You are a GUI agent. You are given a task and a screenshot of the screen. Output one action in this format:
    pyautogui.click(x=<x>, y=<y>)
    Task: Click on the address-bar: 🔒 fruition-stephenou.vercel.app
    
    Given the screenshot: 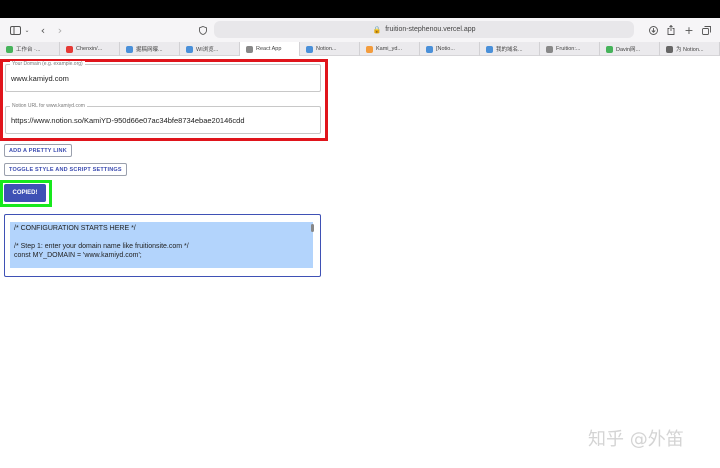 What is the action you would take?
    pyautogui.click(x=424, y=29)
    